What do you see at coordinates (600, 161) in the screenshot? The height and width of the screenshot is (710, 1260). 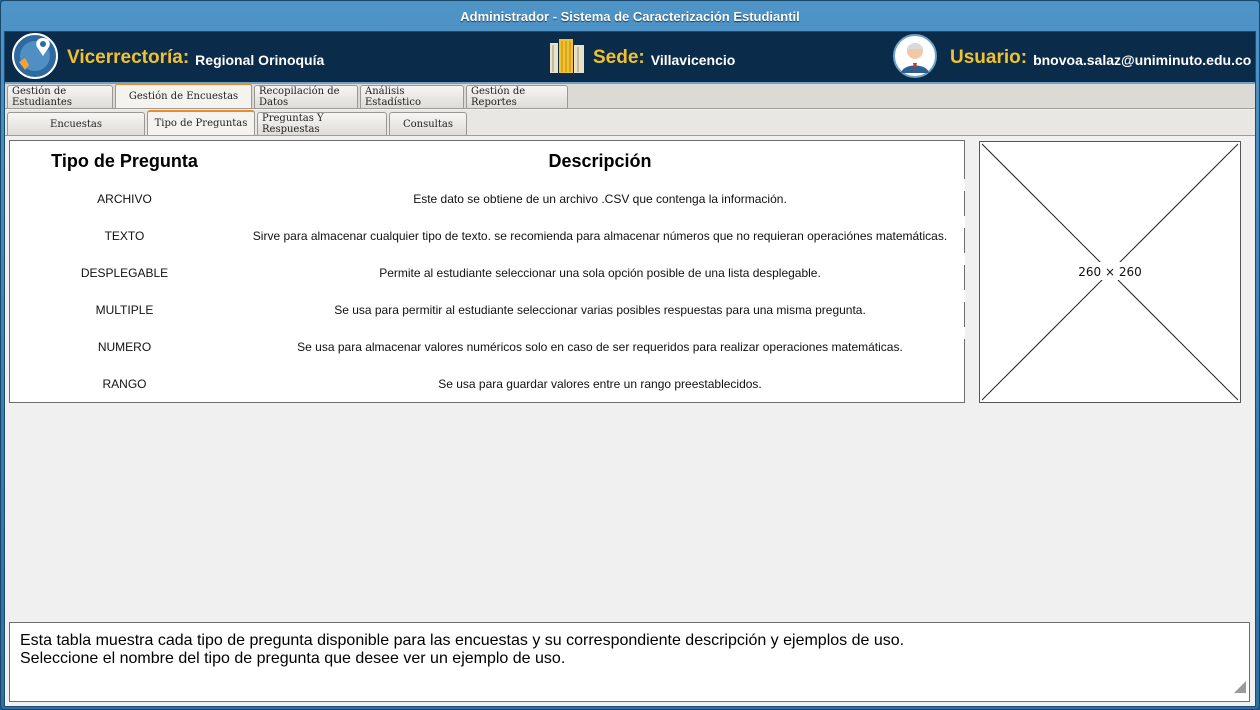 I see `column-header-description: Descripción` at bounding box center [600, 161].